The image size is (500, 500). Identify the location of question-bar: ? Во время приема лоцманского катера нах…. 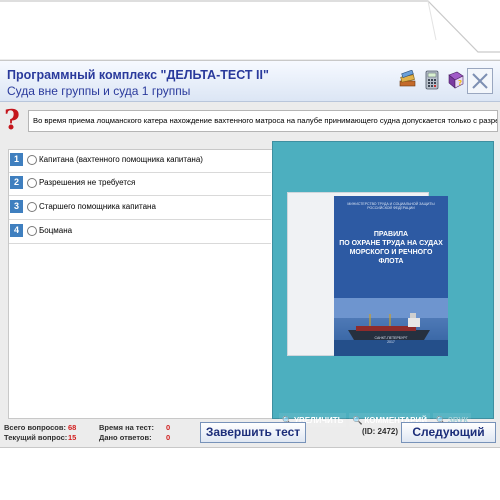
(250, 121).